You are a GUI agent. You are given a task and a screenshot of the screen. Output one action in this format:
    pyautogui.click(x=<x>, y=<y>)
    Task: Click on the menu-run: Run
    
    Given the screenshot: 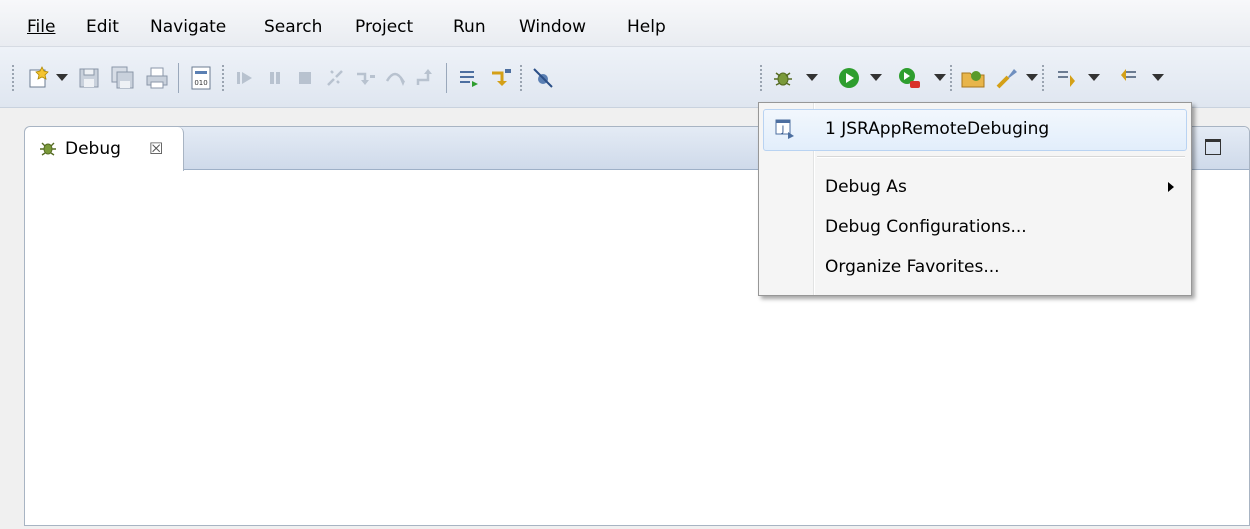 What is the action you would take?
    pyautogui.click(x=469, y=27)
    